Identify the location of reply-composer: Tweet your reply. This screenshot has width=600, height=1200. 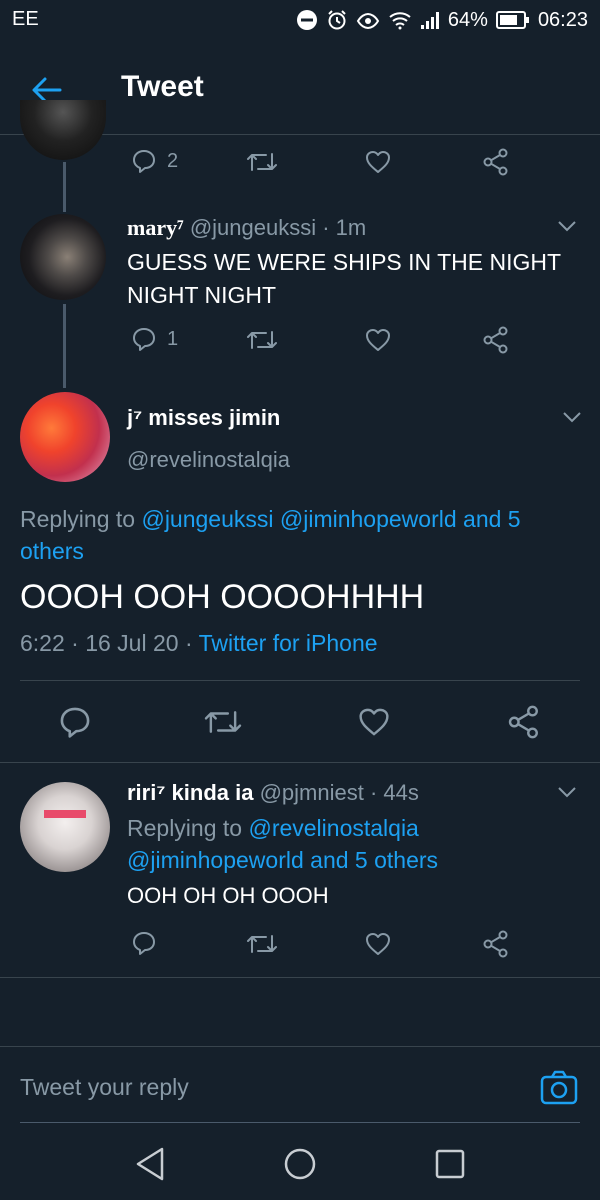
(300, 1087).